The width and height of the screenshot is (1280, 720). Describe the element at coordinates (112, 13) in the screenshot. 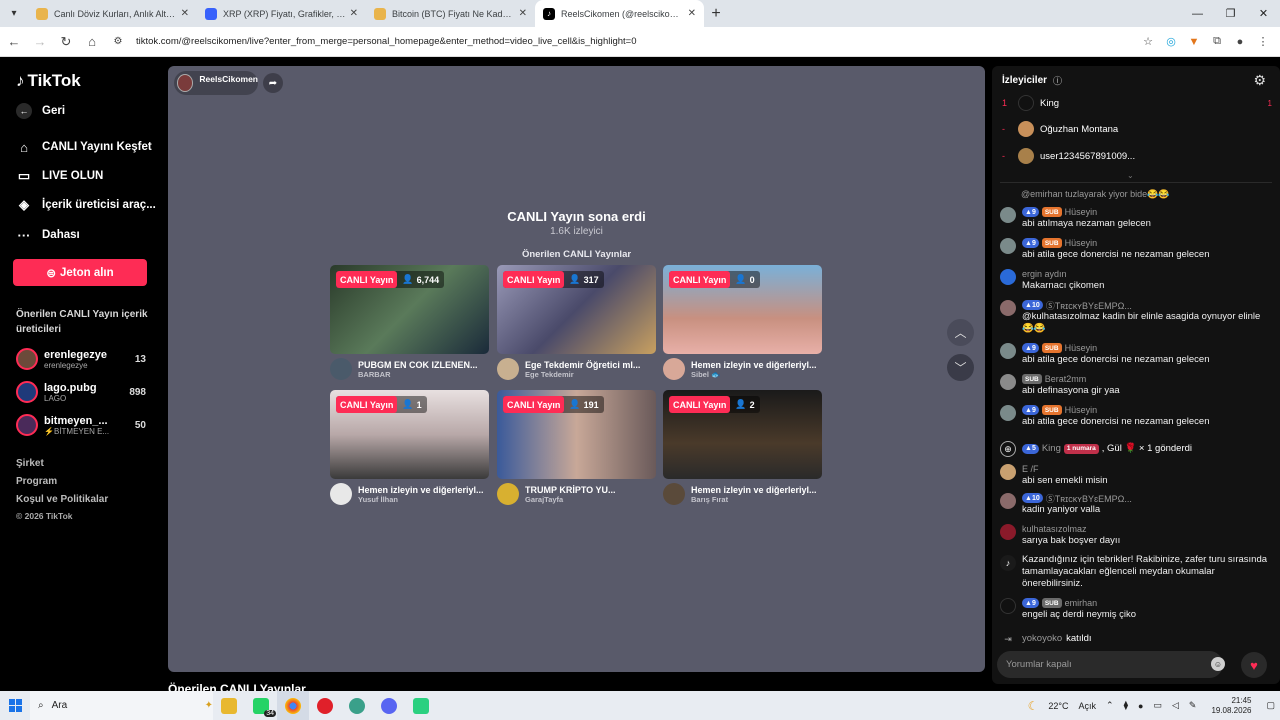

I see `browser-tab: Canlı Döviz Kurları, Anlık Altın F ✕` at that location.